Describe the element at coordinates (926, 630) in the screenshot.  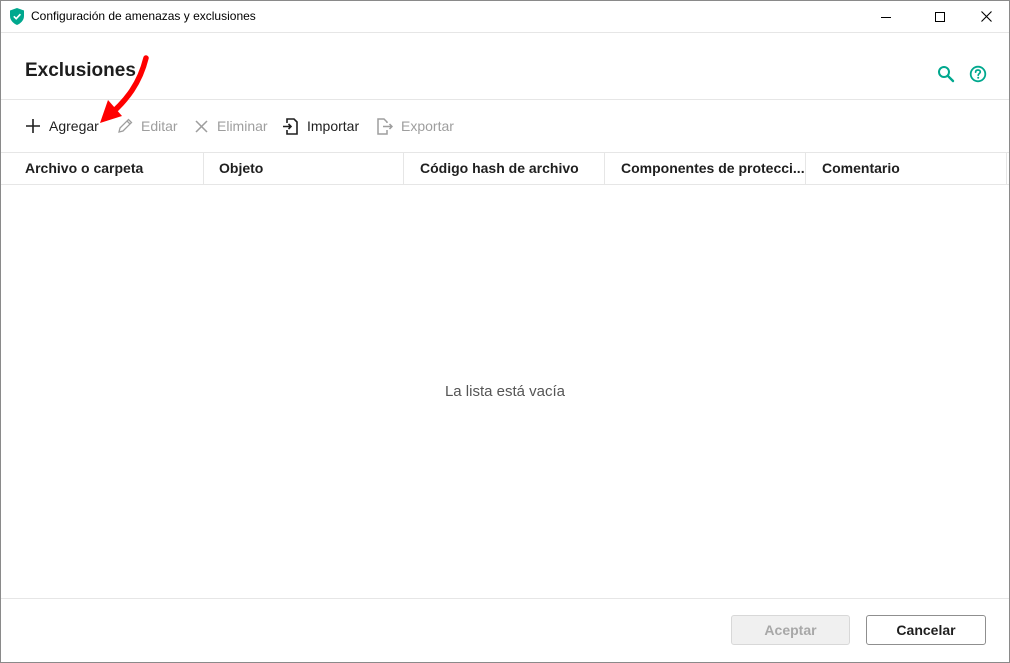
I see `cancel-button: Cancelar` at that location.